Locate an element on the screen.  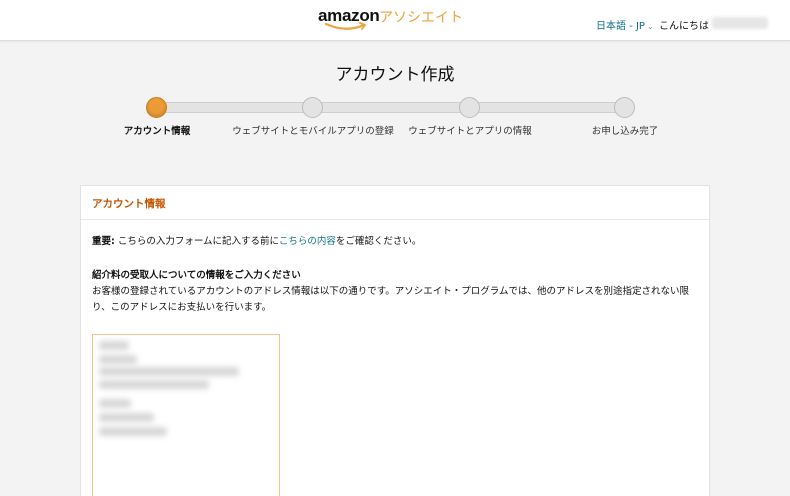
language-selector: 日本語 - JP ⌄ is located at coordinates (625, 24).